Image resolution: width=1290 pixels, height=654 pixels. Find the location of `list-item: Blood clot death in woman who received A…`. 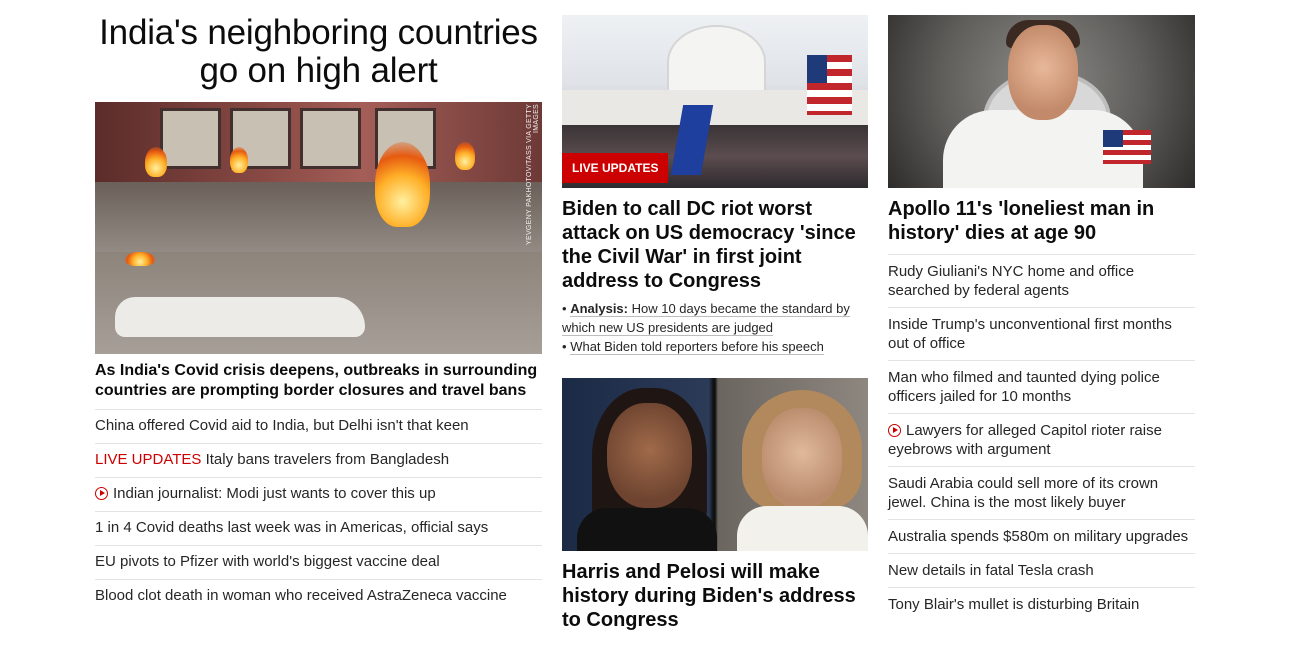

list-item: Blood clot death in woman who received A… is located at coordinates (318, 596).